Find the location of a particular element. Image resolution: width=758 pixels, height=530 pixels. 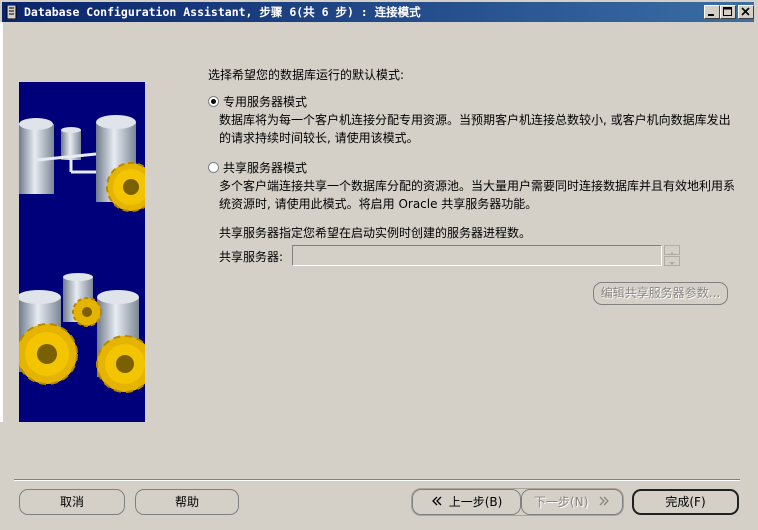

finish-button: 完成(F) is located at coordinates (685, 502).